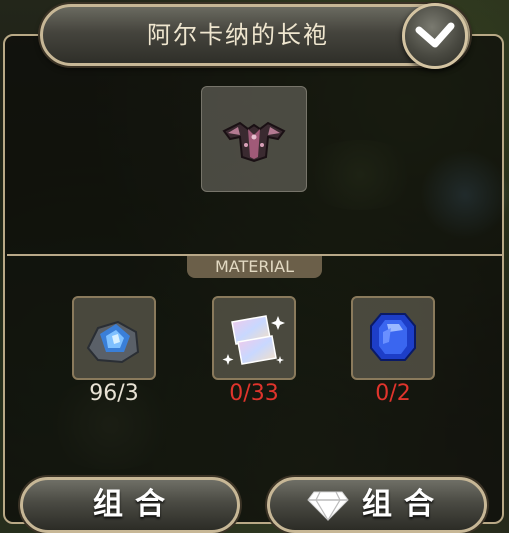  Describe the element at coordinates (393, 393) in the screenshot. I see `material-count-3: 0/2` at that location.